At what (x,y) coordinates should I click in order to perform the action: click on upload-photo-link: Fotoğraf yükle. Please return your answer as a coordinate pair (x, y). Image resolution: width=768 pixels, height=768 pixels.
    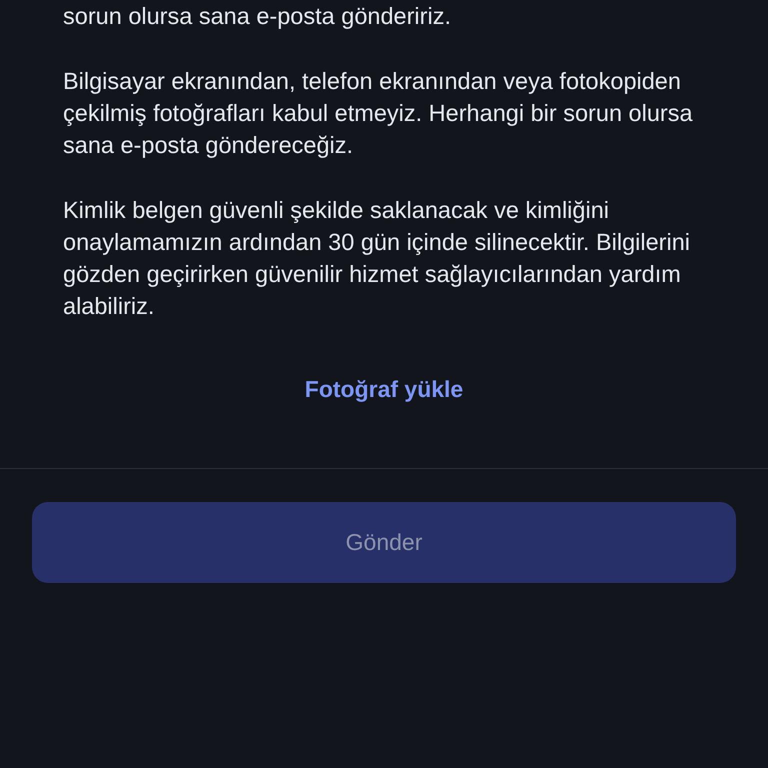
    Looking at the image, I should click on (384, 389).